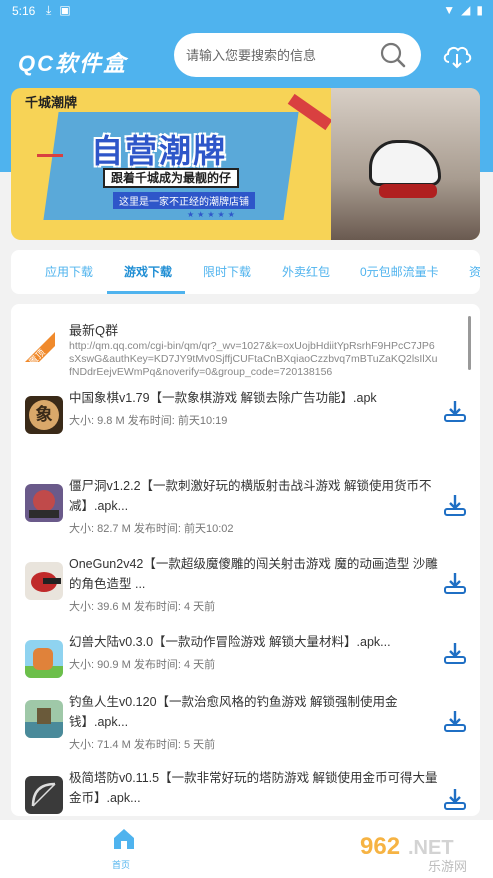 This screenshot has width=493, height=878. I want to click on gun-icon, so click(44, 581).